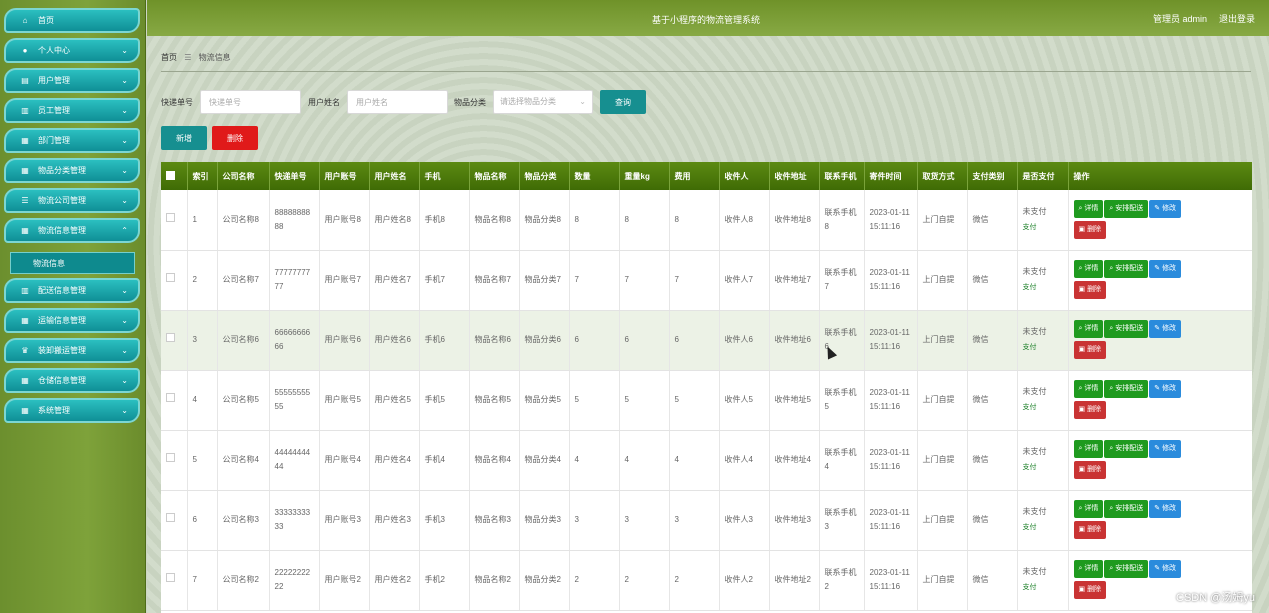  What do you see at coordinates (235, 138) in the screenshot?
I see `bulk-delete-button: 删除` at bounding box center [235, 138].